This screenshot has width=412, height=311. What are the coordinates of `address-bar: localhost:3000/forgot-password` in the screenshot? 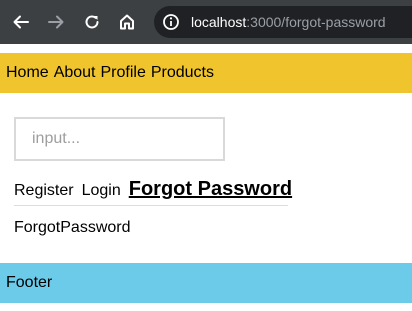 It's located at (283, 22).